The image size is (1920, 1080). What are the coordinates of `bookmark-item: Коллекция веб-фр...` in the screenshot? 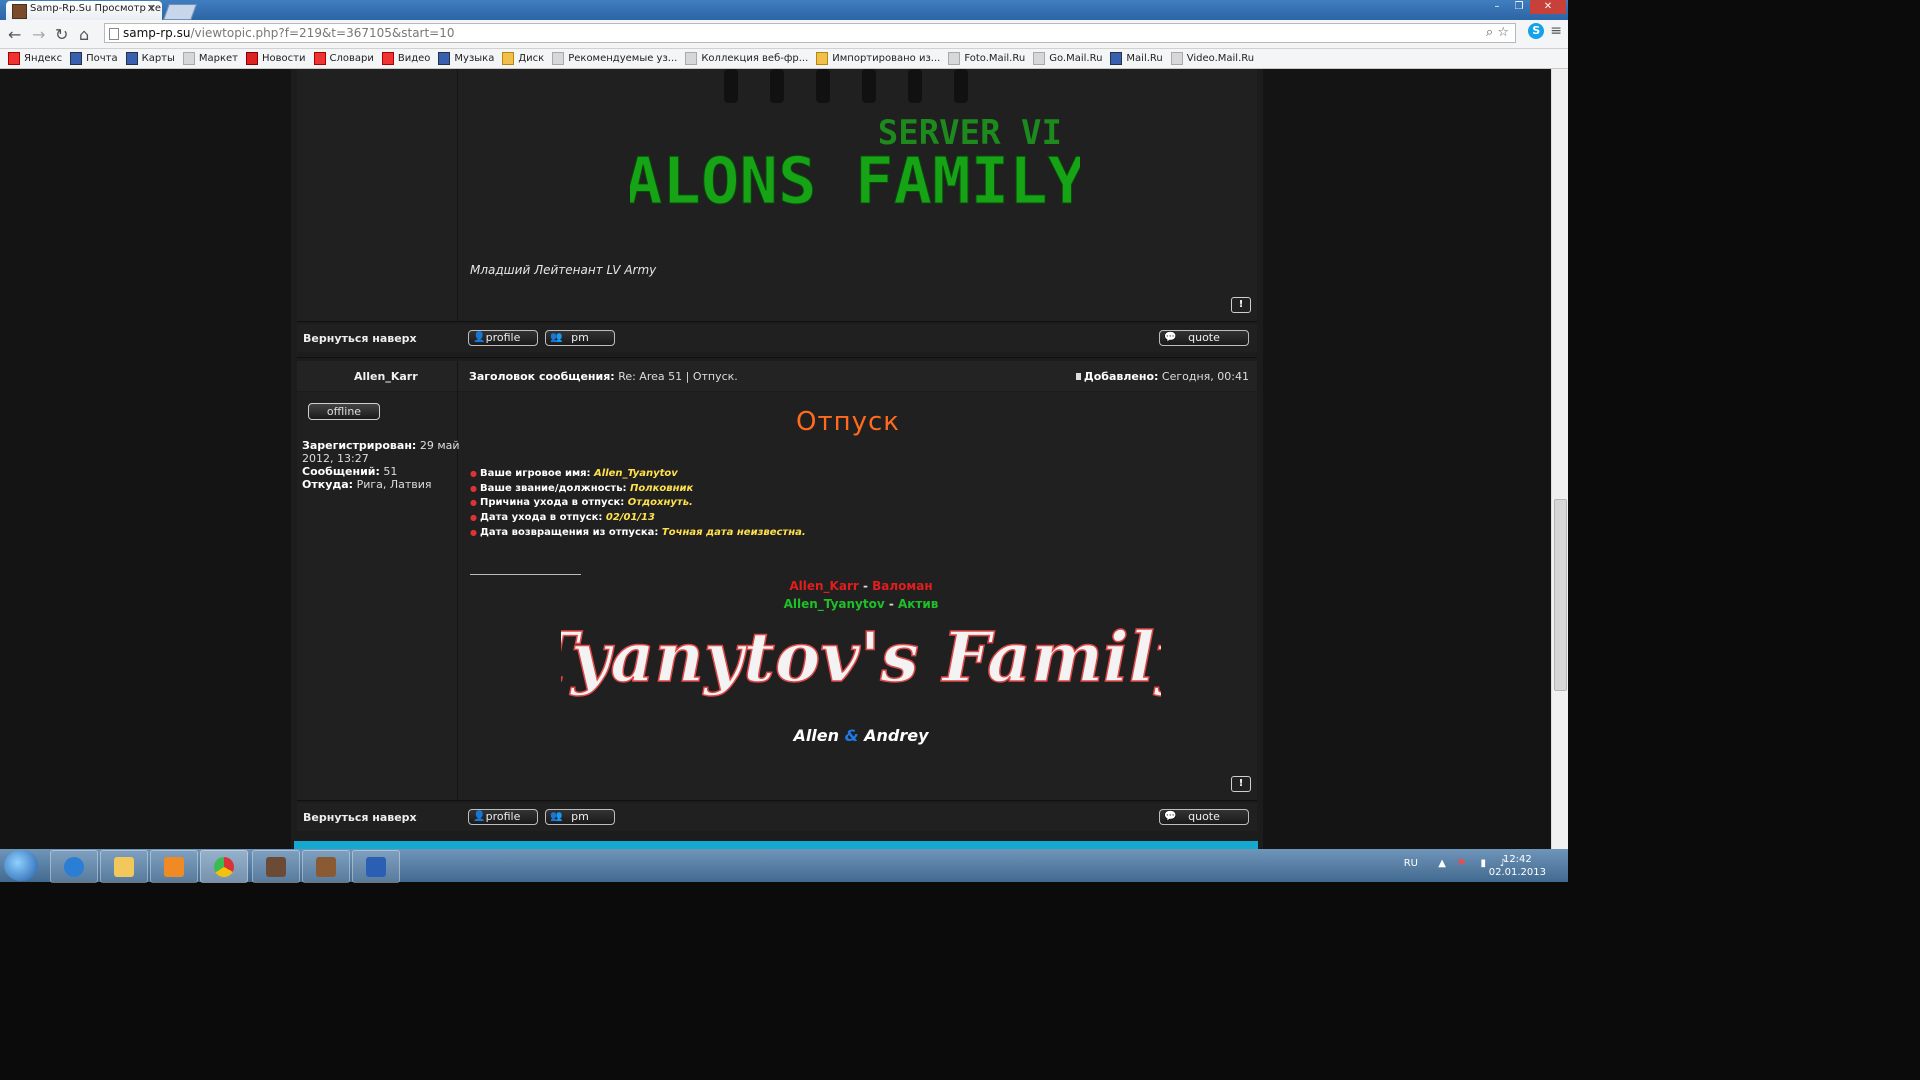 It's located at (746, 58).